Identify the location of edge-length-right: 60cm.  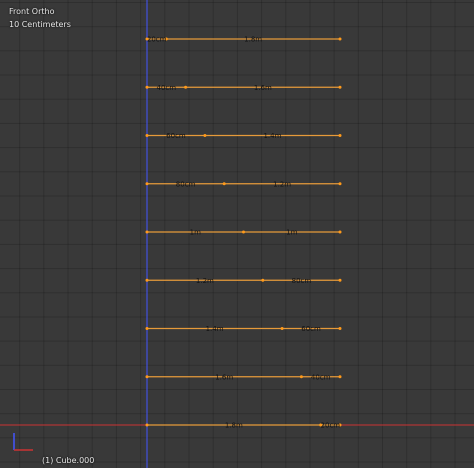
(311, 329).